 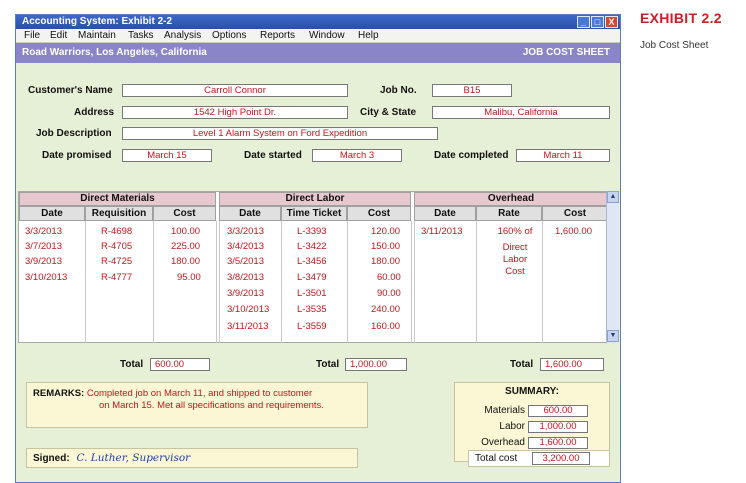 I want to click on scroll-down-icon: ▼, so click(x=613, y=336).